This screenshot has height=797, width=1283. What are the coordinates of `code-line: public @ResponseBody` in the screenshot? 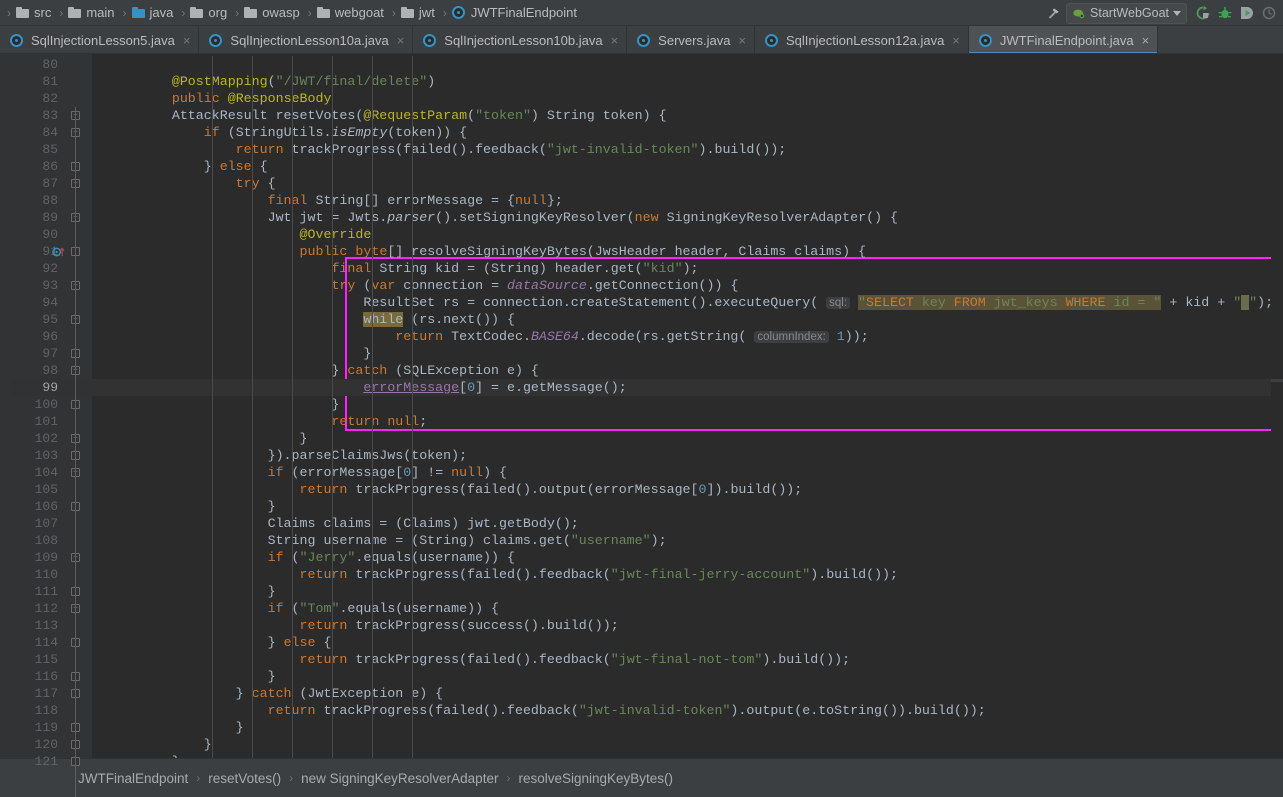 It's located at (220, 98).